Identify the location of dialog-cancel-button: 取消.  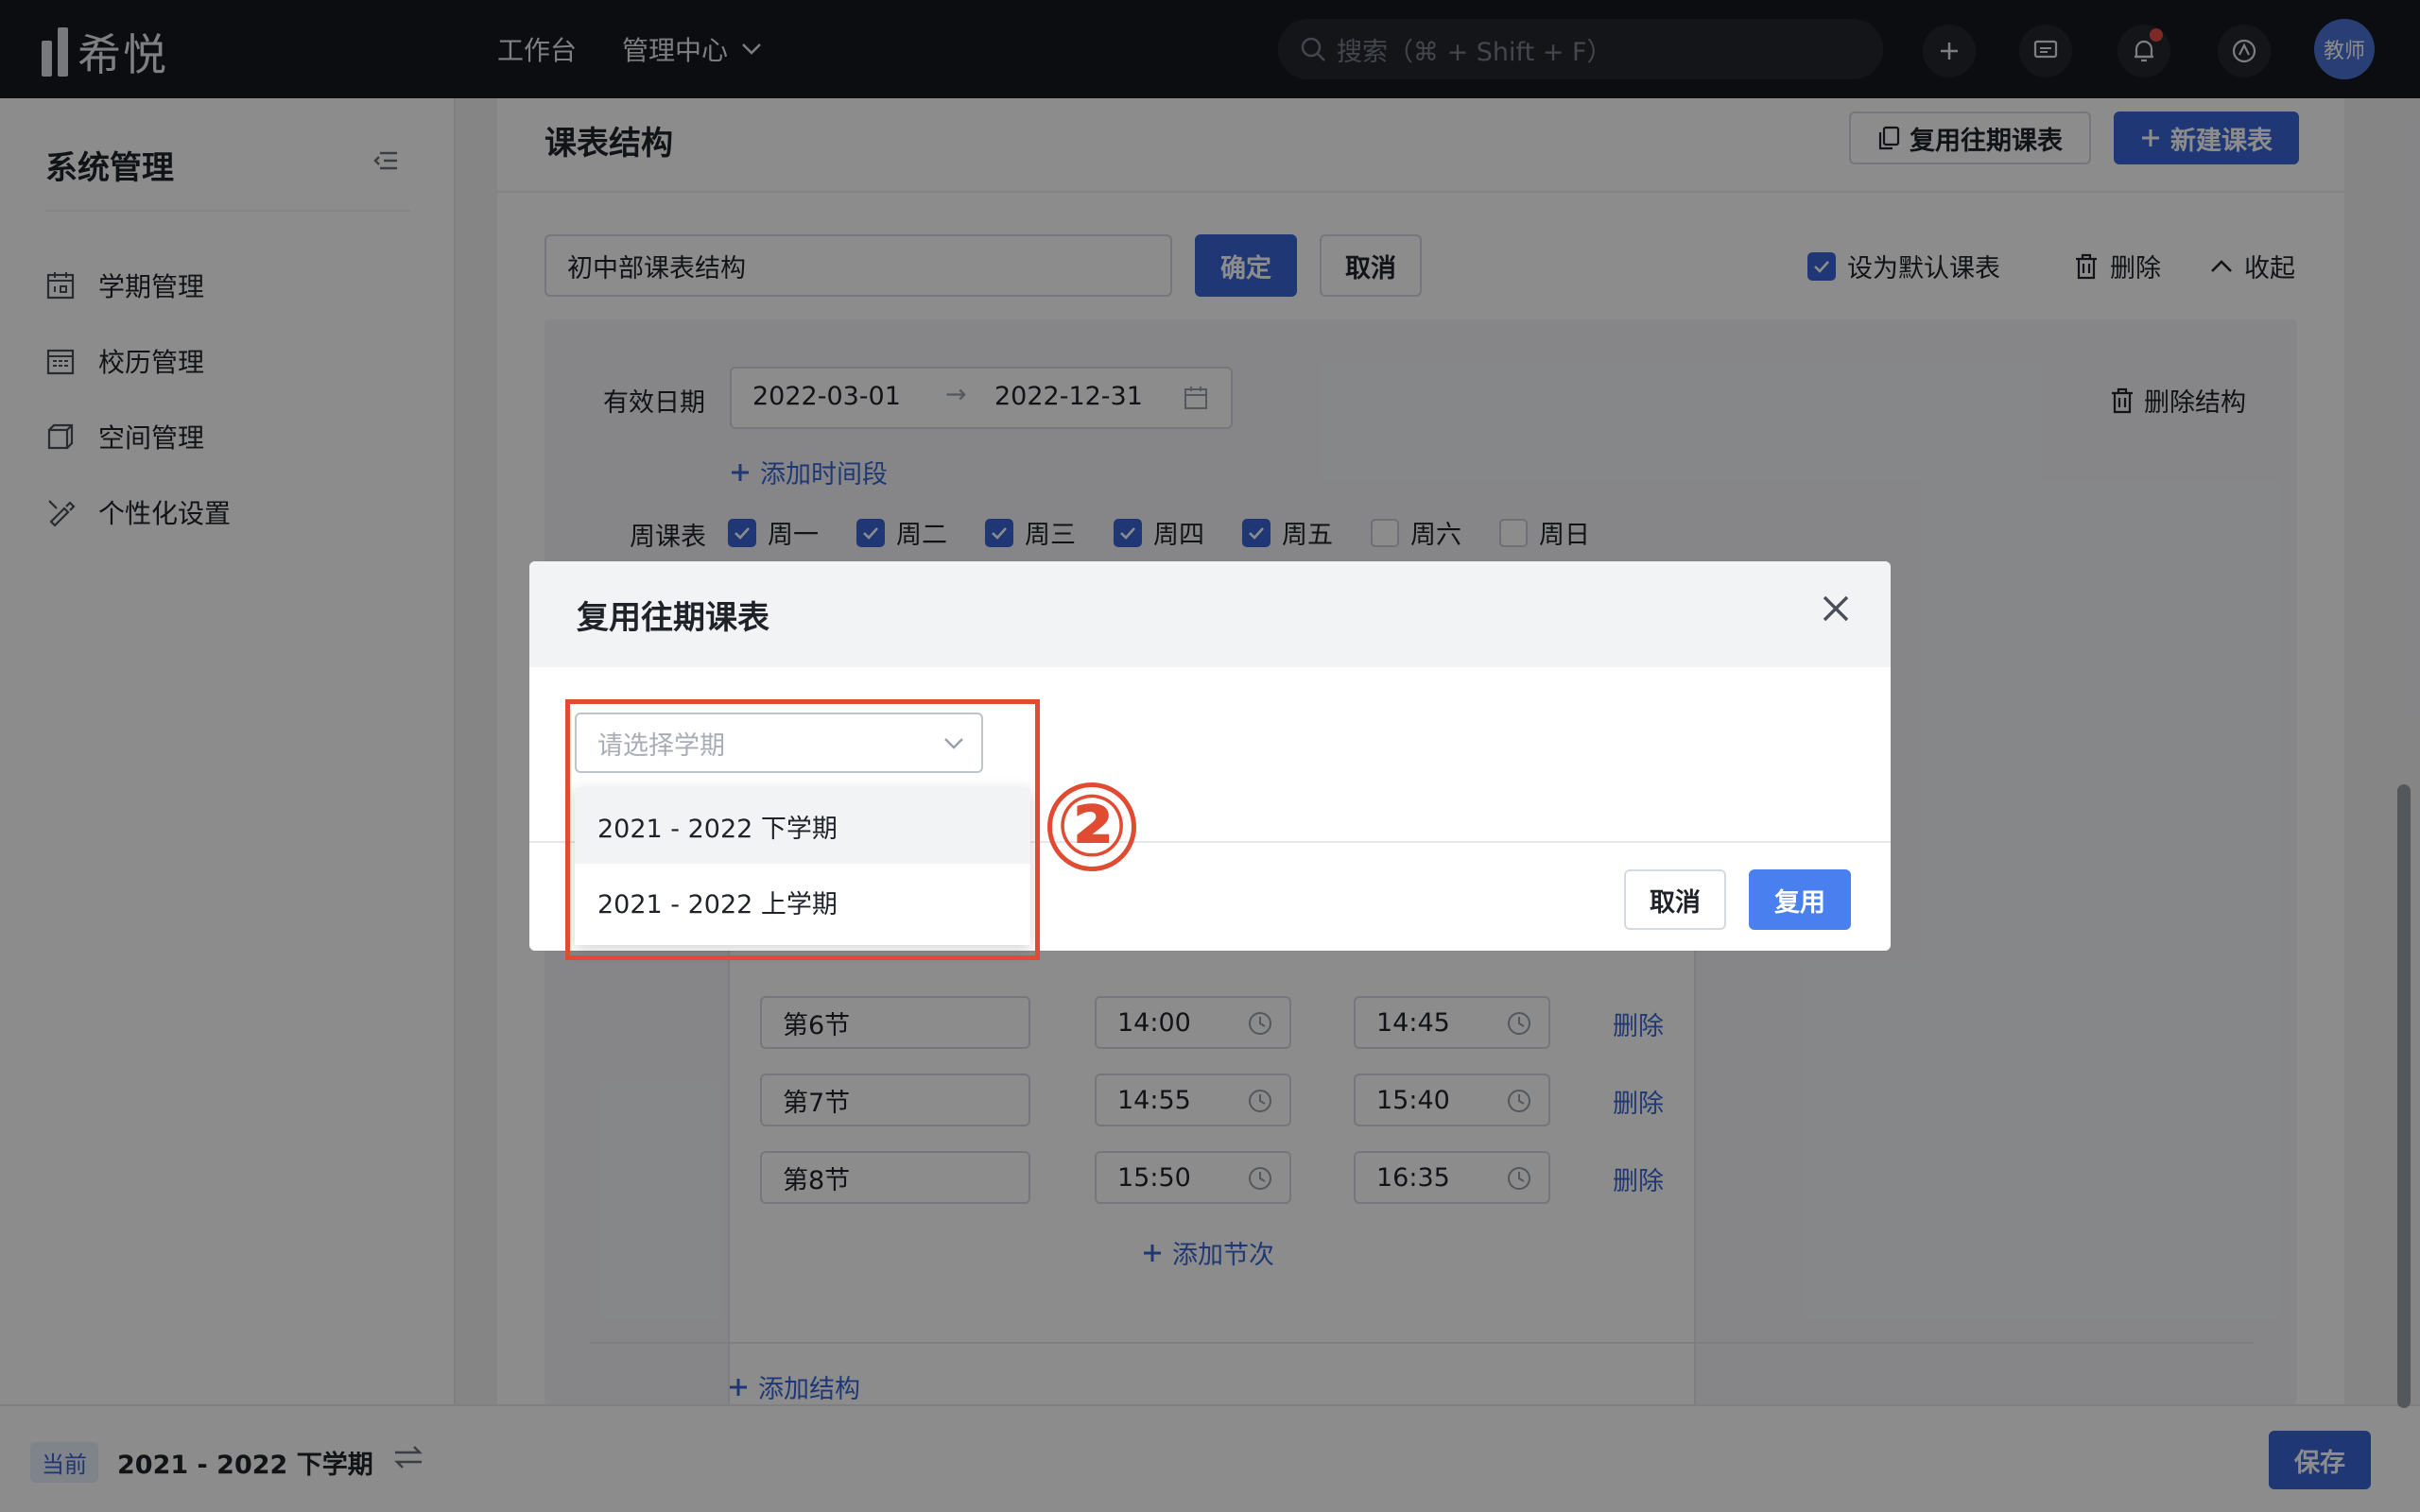
(1675, 899).